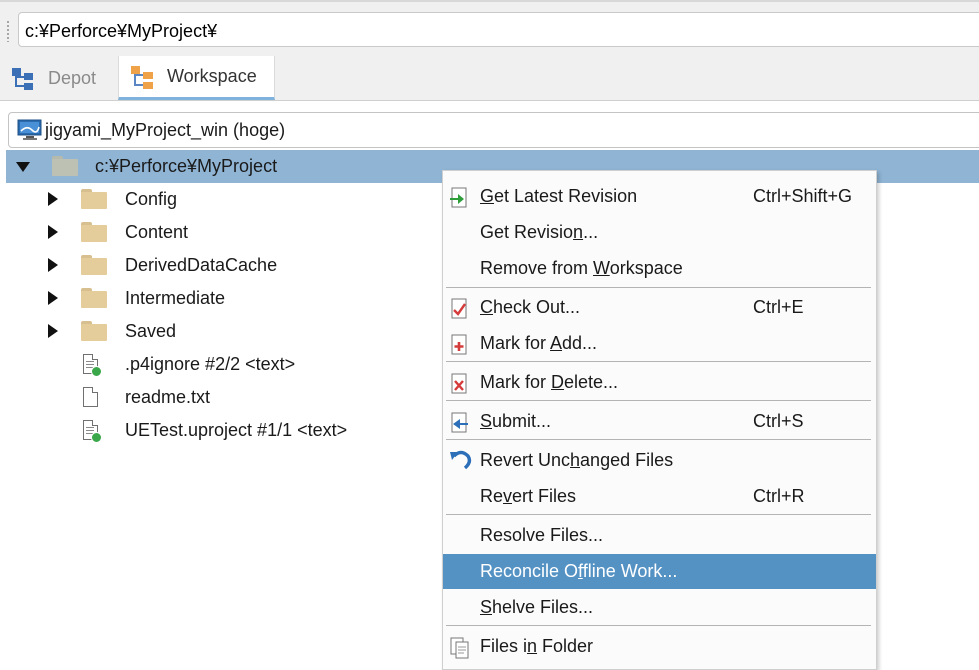 The width and height of the screenshot is (979, 670). Describe the element at coordinates (168, 397) in the screenshot. I see `tree-item-label: readme.txt` at that location.